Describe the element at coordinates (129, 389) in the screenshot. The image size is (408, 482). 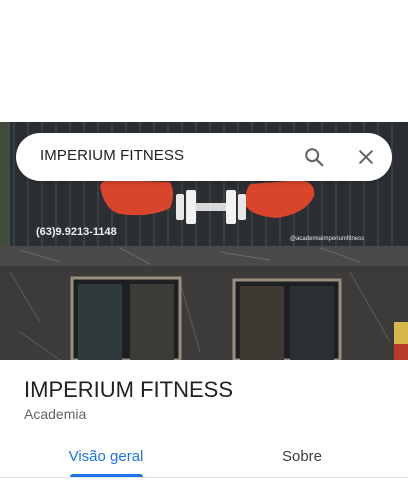
I see `place-title: IMPERIUM FITNESS` at that location.